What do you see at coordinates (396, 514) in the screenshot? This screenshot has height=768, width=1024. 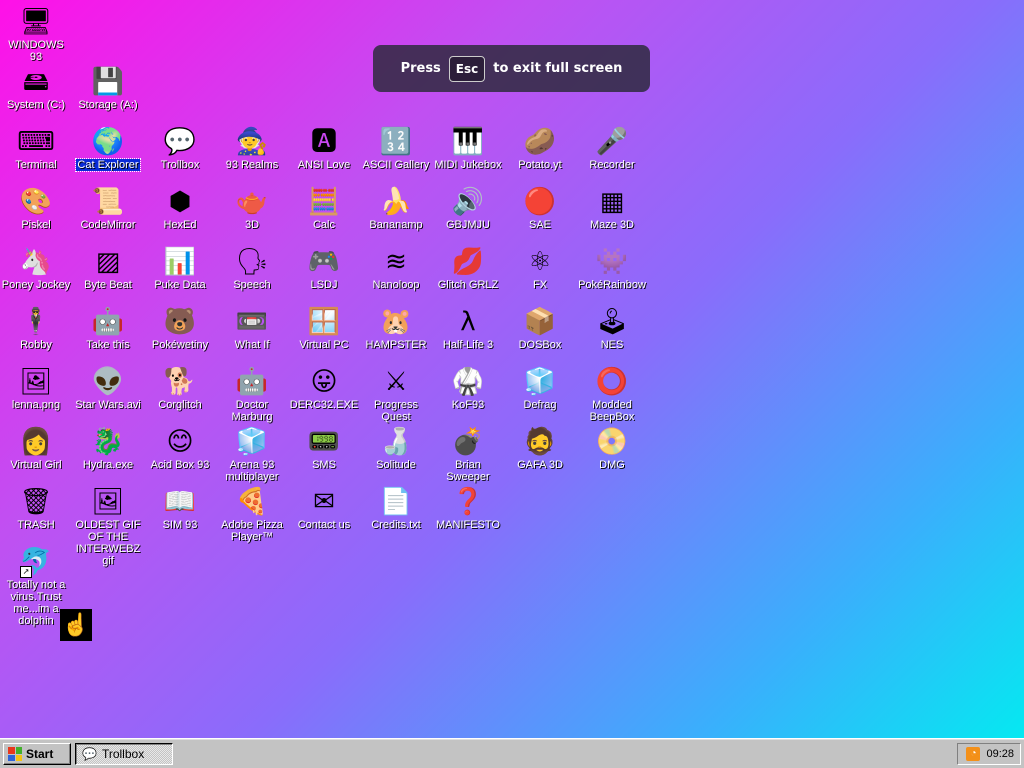 I see `desktop-icon-credits-txt: 📄 Credits.txt` at bounding box center [396, 514].